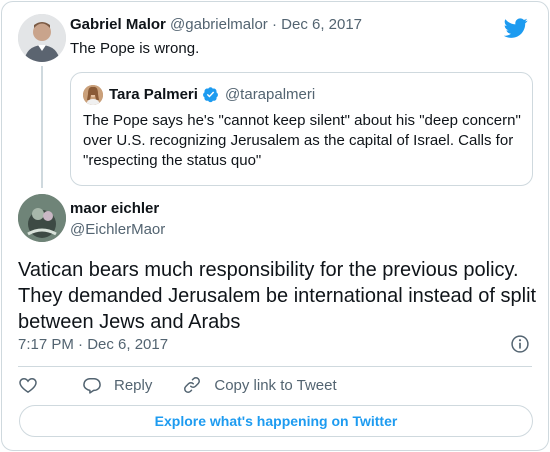 Image resolution: width=550 pixels, height=452 pixels. I want to click on parent-tweet-text: The Pope is wrong., so click(135, 48).